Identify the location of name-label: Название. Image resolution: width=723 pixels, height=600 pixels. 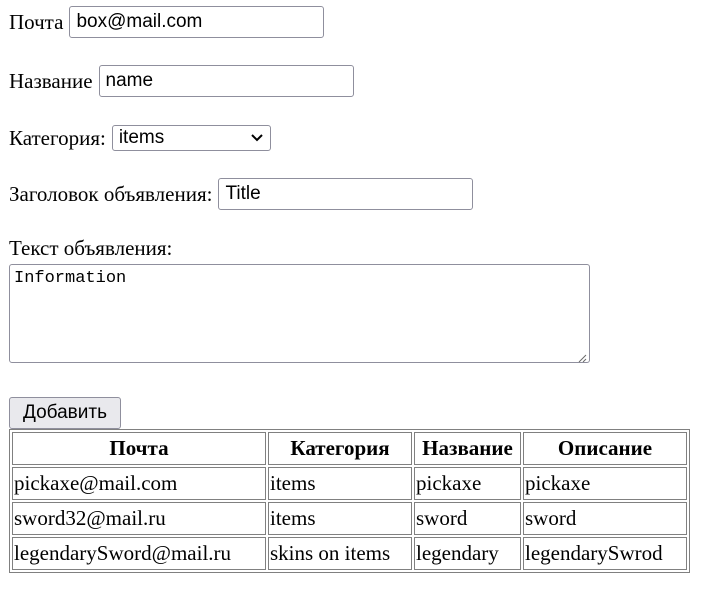
(51, 80).